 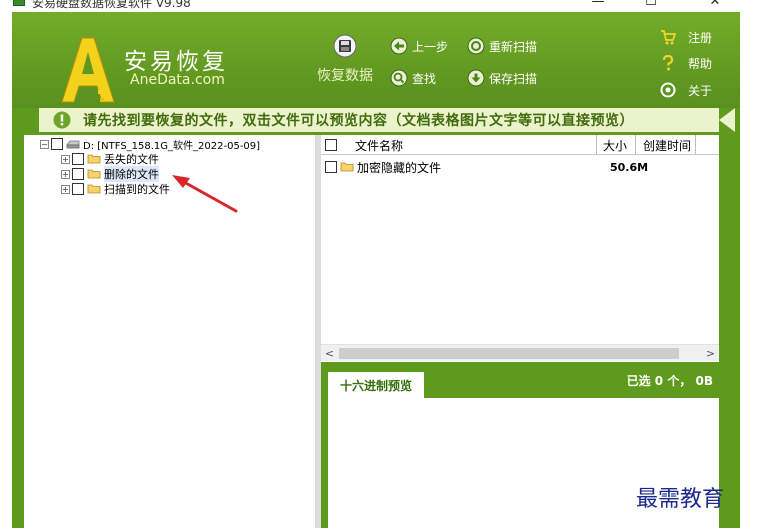 I want to click on disk-save-icon, so click(x=345, y=46).